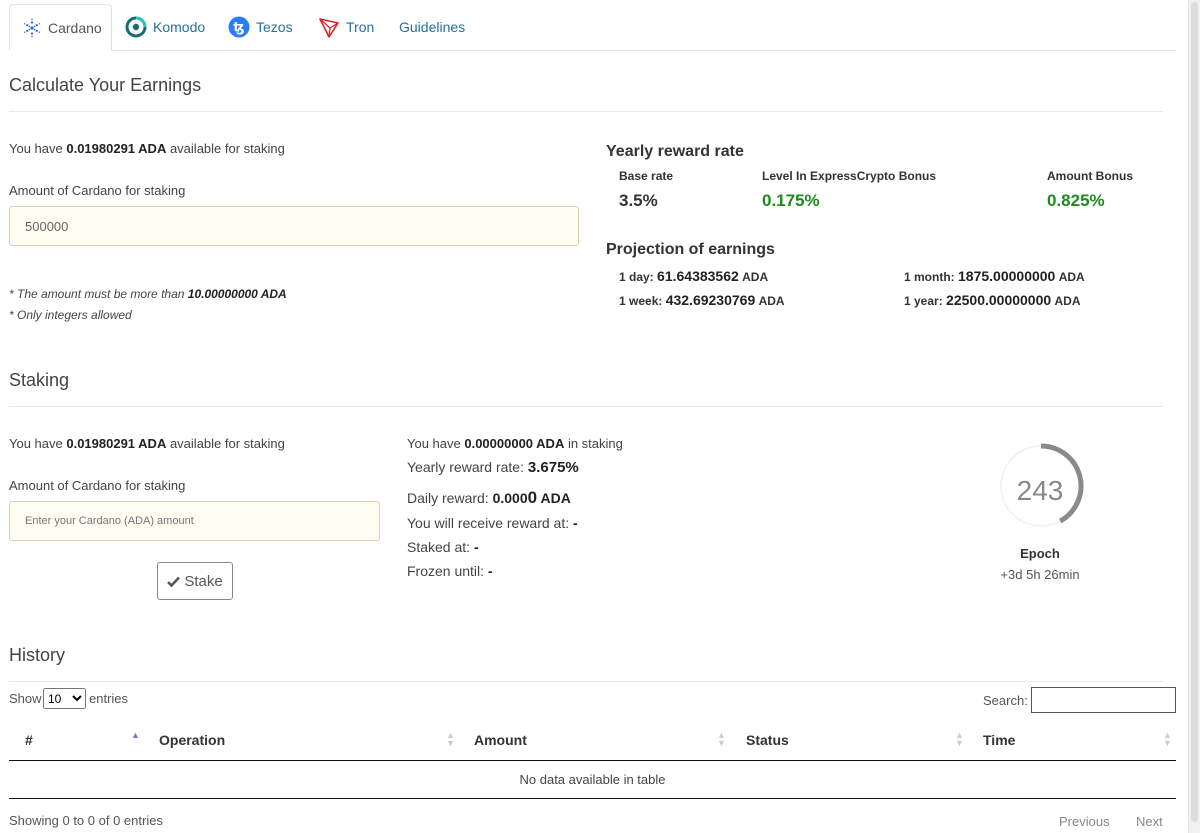 This screenshot has height=833, width=1200. I want to click on receive-reward-row: You will receive reward at: -, so click(492, 523).